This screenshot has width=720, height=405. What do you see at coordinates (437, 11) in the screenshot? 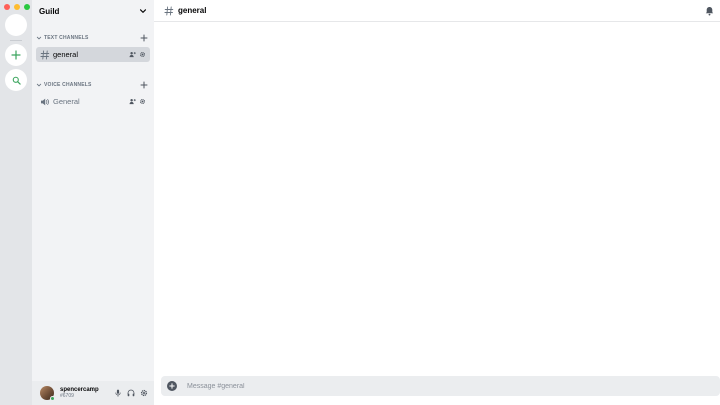
I see `channel-header: general` at bounding box center [437, 11].